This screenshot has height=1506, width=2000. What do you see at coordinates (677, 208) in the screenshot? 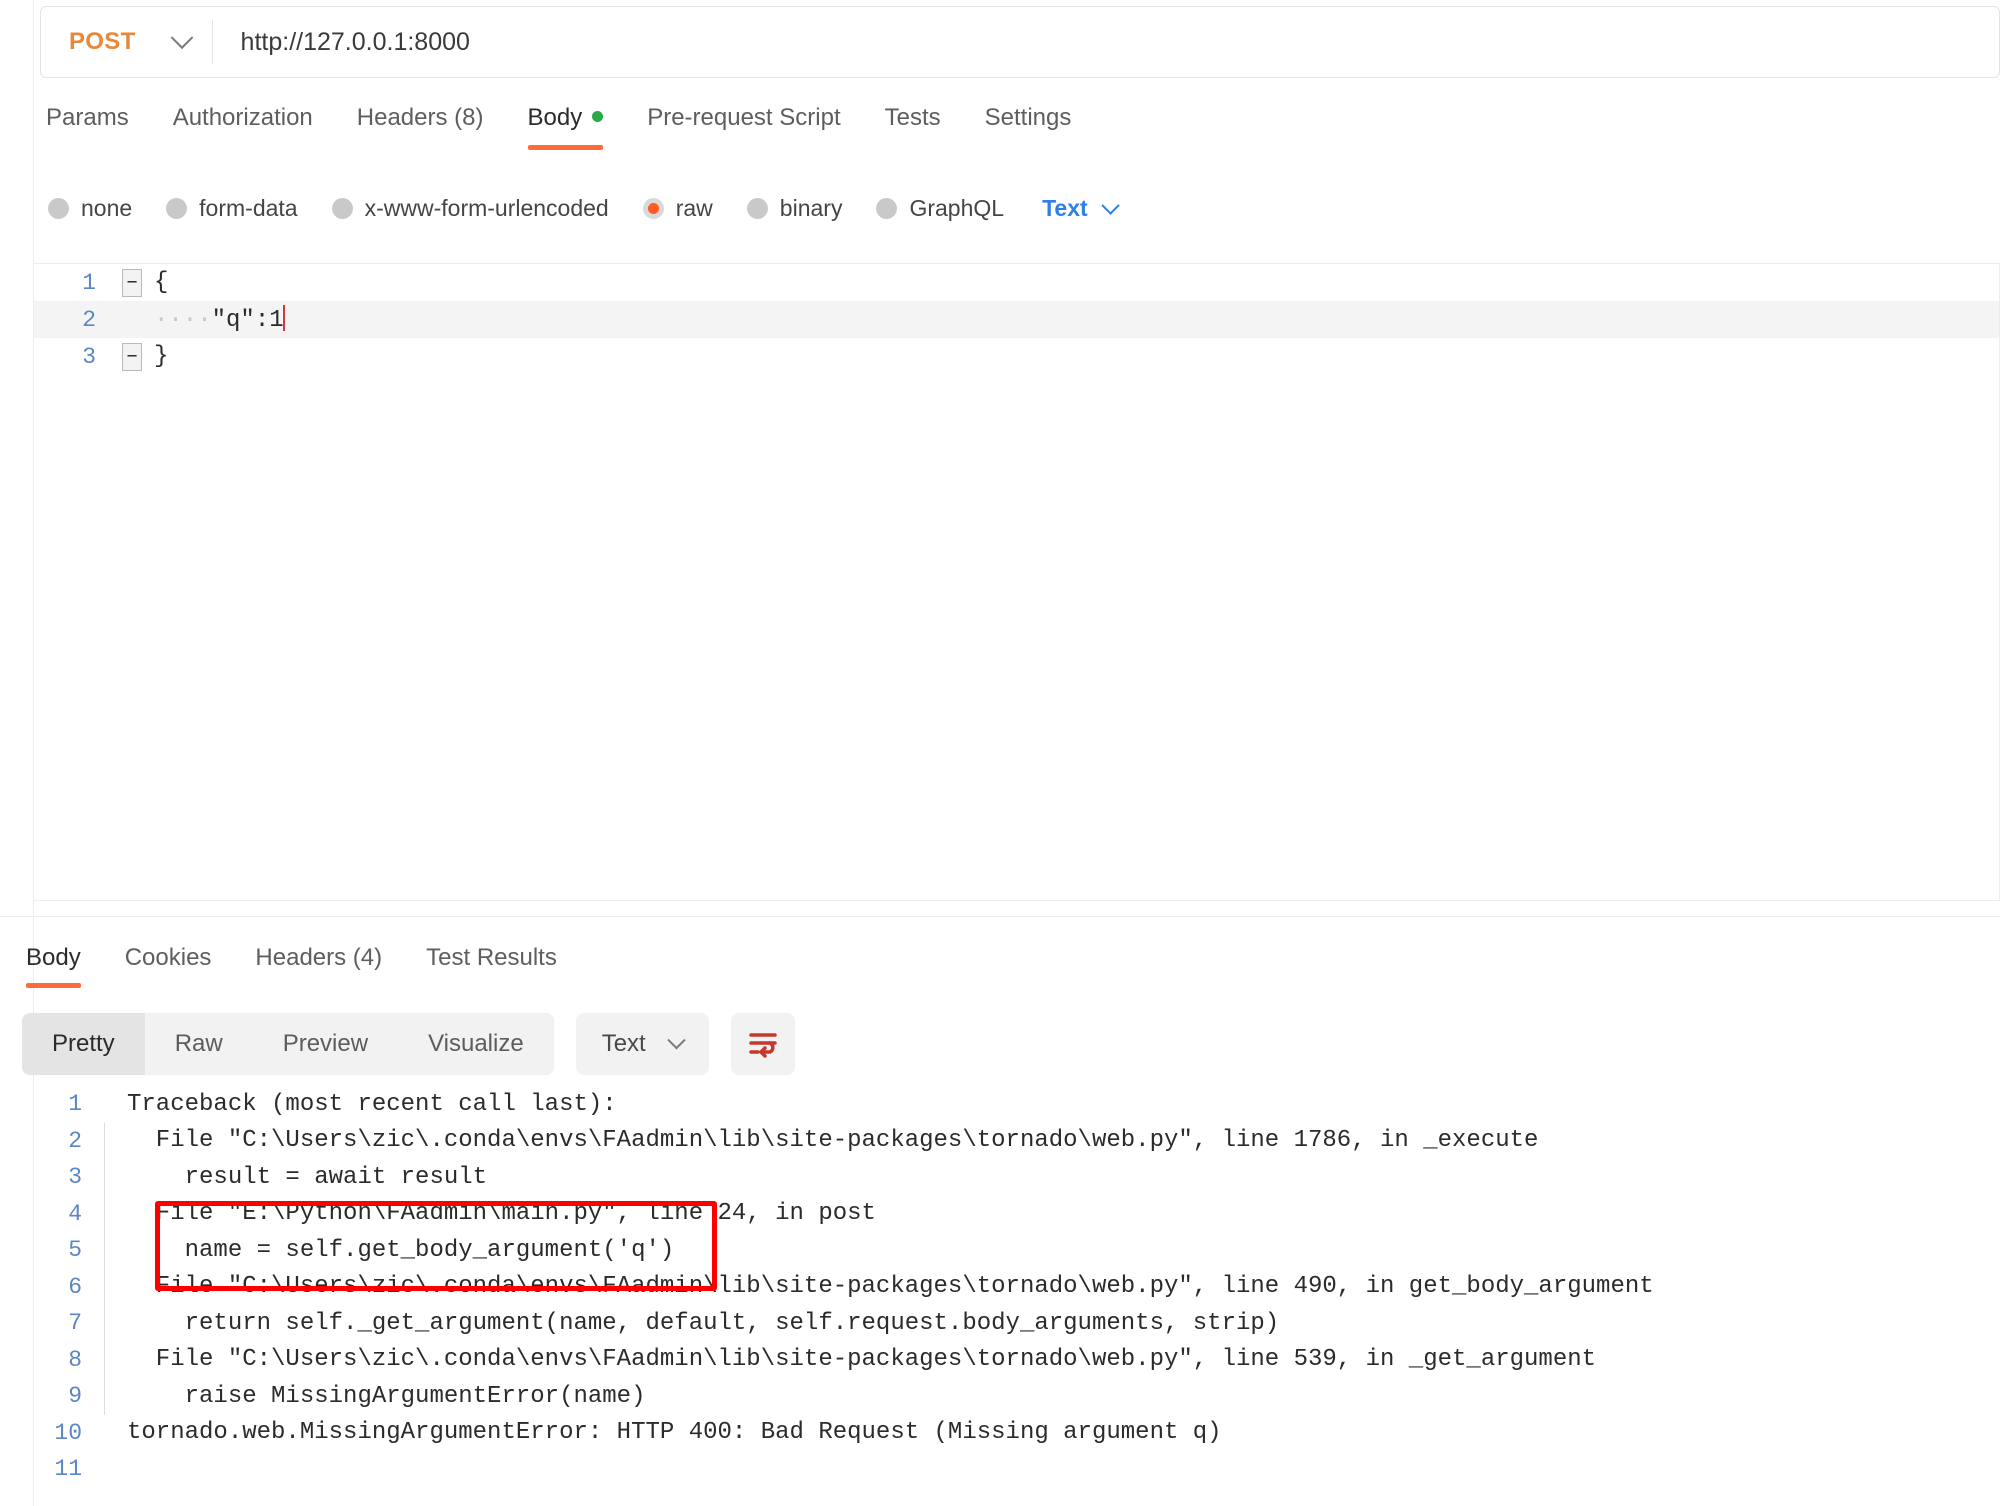
I see `body-type-raw: raw` at bounding box center [677, 208].